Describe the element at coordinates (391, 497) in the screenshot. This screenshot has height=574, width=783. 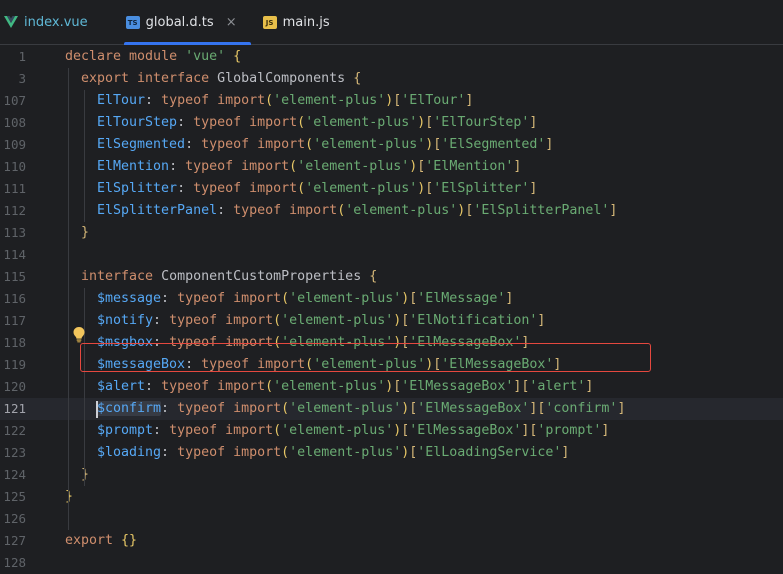
I see `code-line: 125}` at that location.